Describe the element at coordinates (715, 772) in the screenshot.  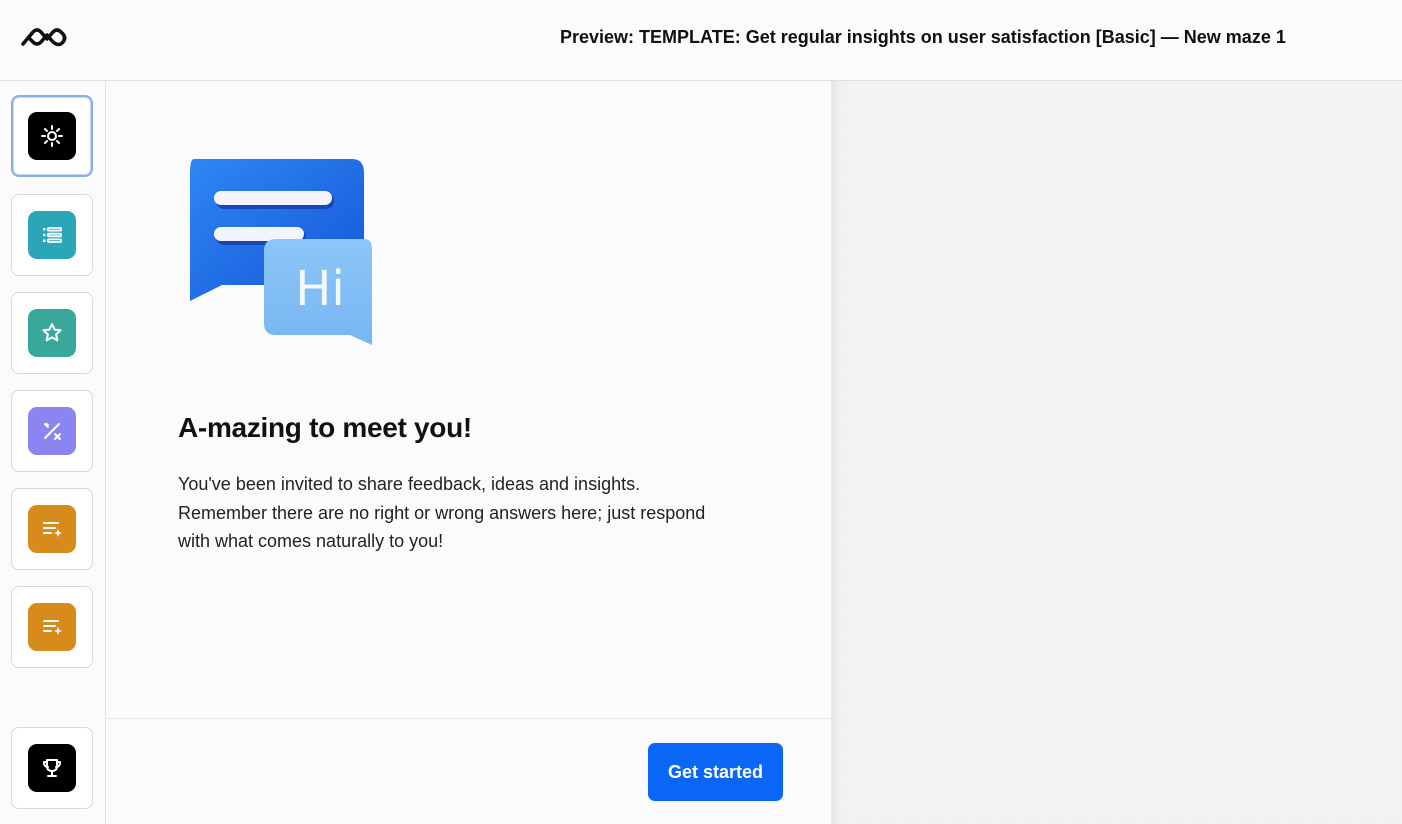
I see `get-started-button: Get started` at that location.